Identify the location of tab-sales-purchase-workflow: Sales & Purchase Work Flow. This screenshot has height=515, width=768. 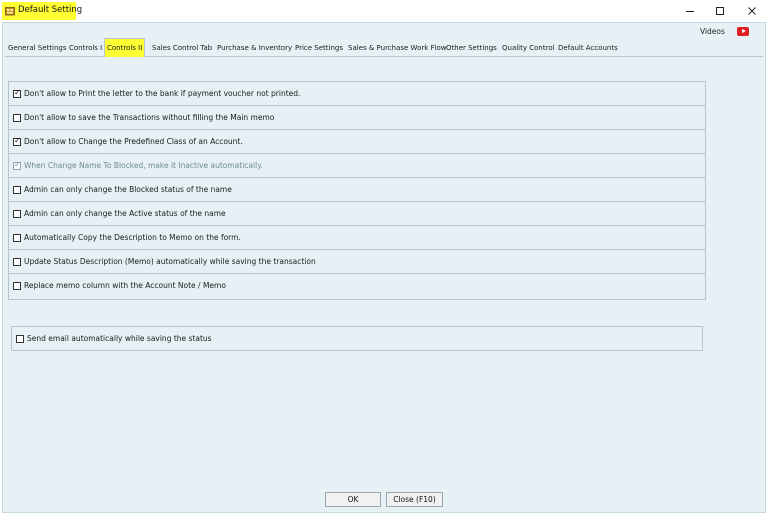
(397, 48).